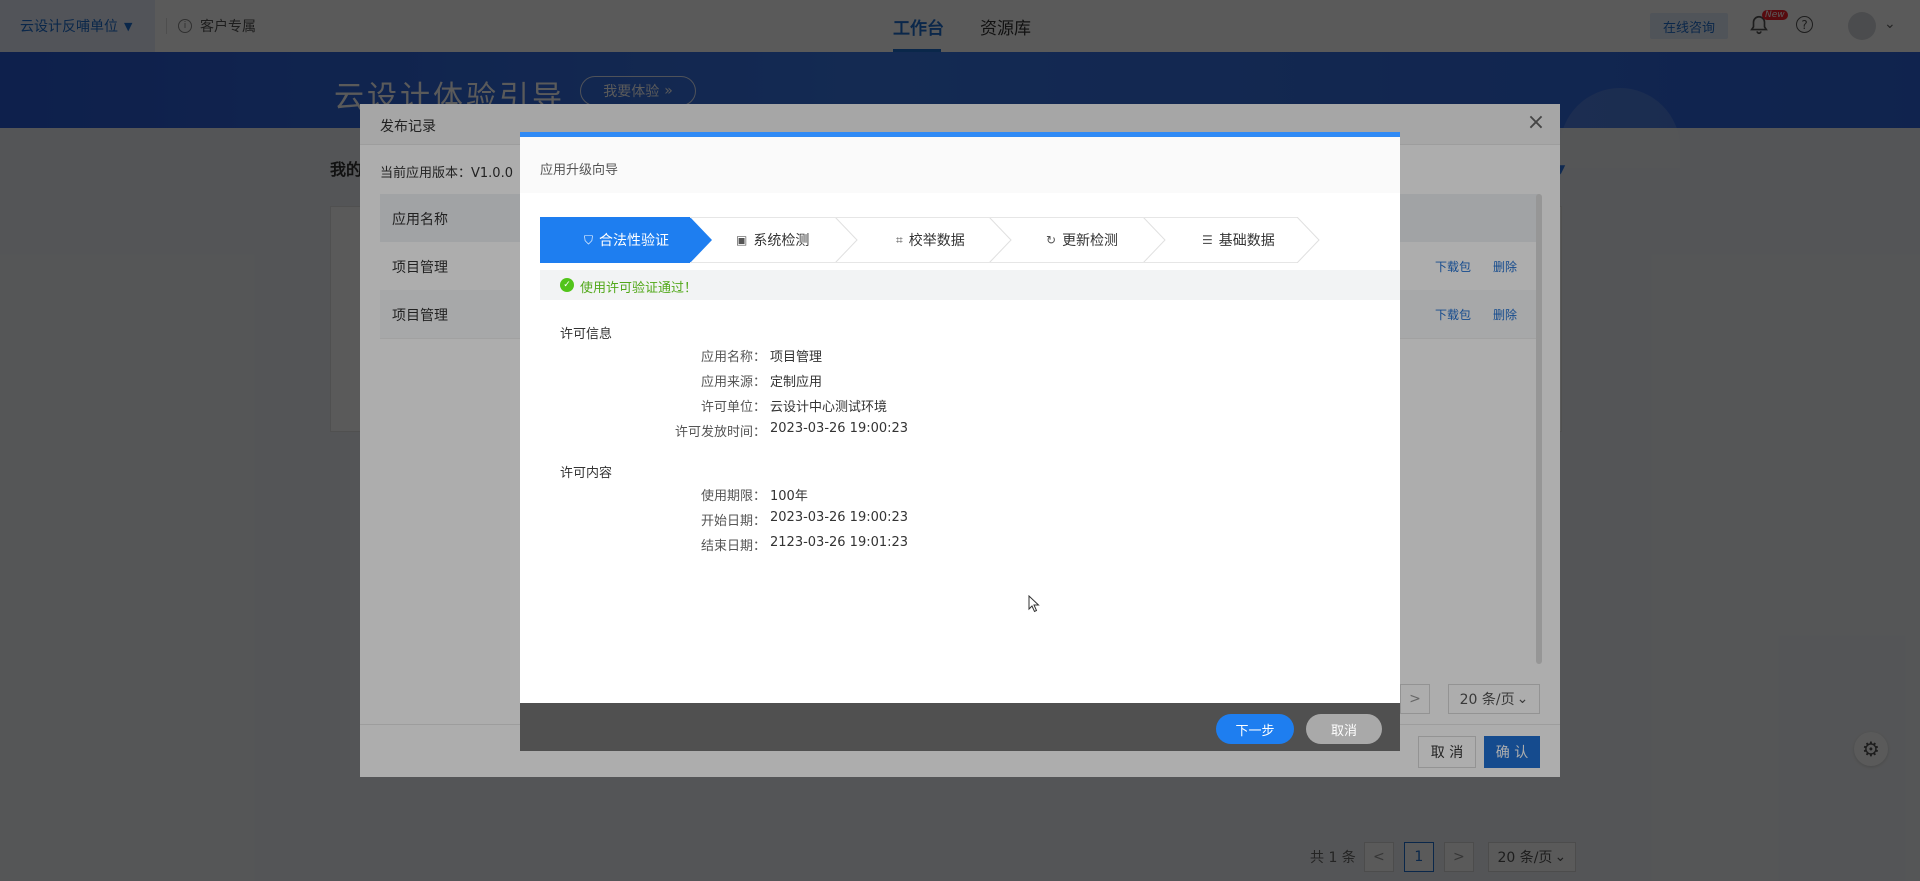  Describe the element at coordinates (639, 288) in the screenshot. I see `verification-message: 使用许可验证通过！` at that location.